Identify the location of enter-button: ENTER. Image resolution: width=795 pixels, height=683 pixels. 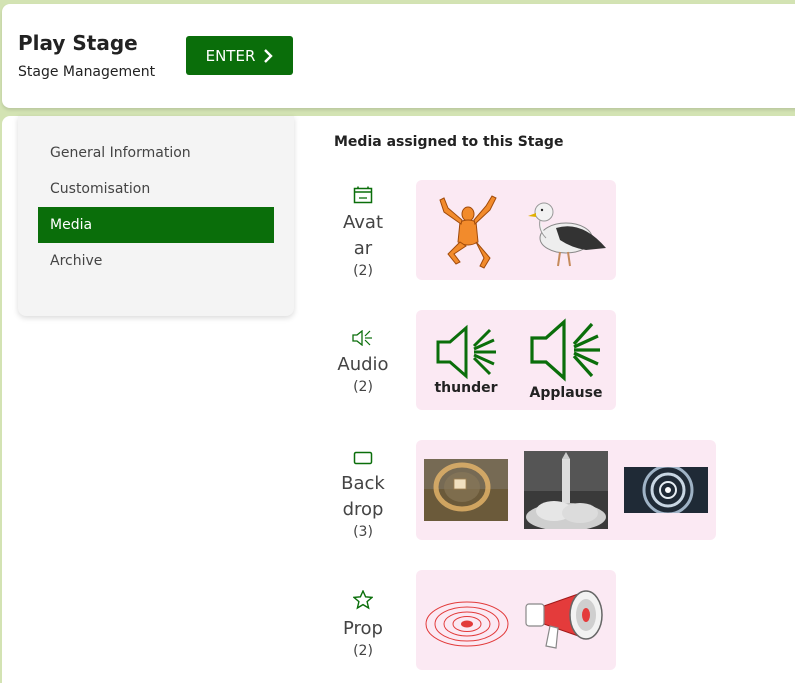
(239, 55).